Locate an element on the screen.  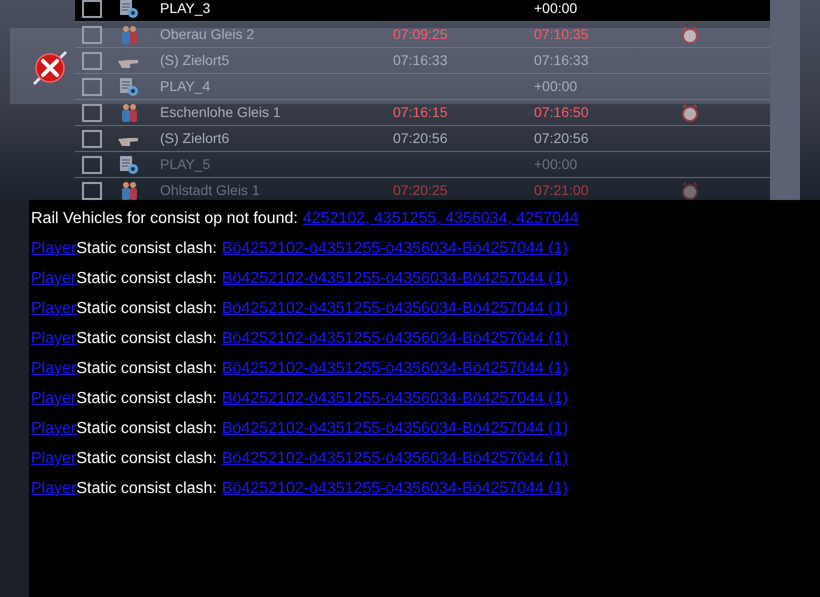
stop-name: (S) Zielort6 is located at coordinates (195, 138).